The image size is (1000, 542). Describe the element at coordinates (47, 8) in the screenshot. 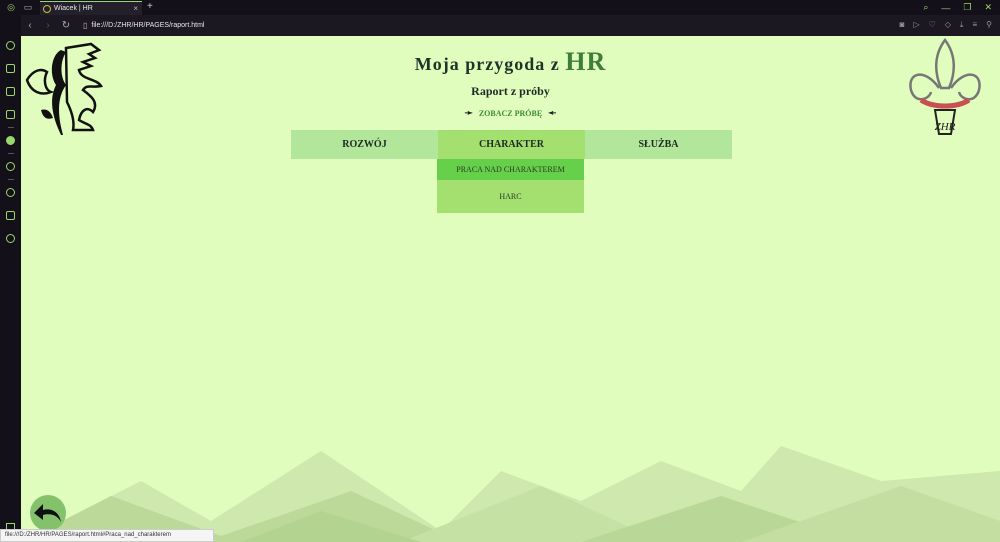

I see `tab-favicon-icon` at that location.